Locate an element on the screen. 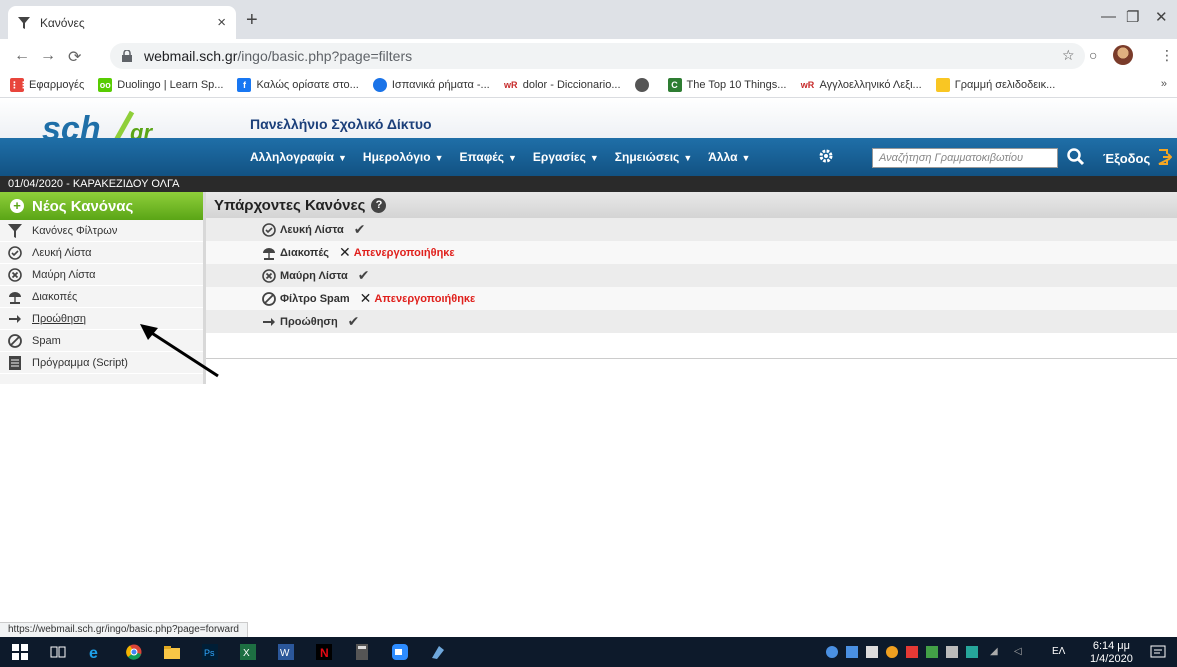 The width and height of the screenshot is (1177, 667). chat-bubble-icon is located at coordinates (379, 84).